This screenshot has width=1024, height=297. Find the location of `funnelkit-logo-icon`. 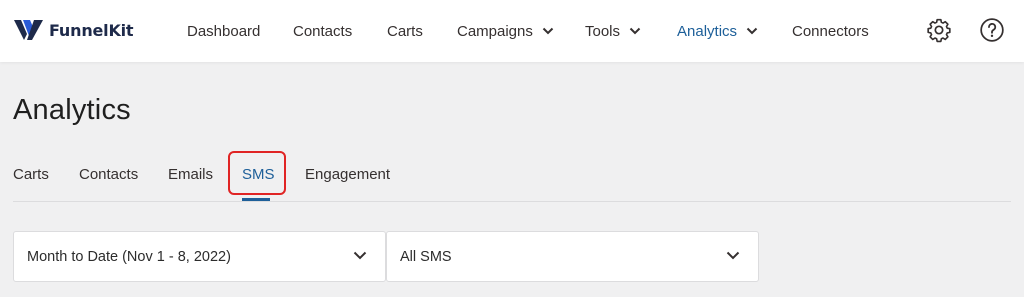

funnelkit-logo-icon is located at coordinates (28, 30).